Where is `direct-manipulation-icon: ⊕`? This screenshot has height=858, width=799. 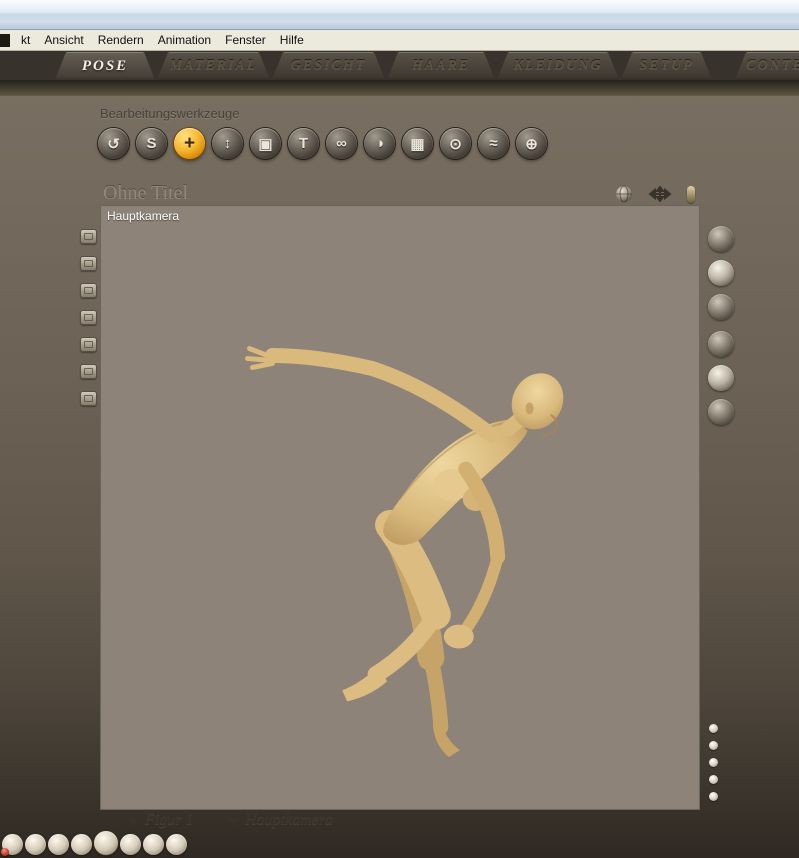 direct-manipulation-icon: ⊕ is located at coordinates (531, 144).